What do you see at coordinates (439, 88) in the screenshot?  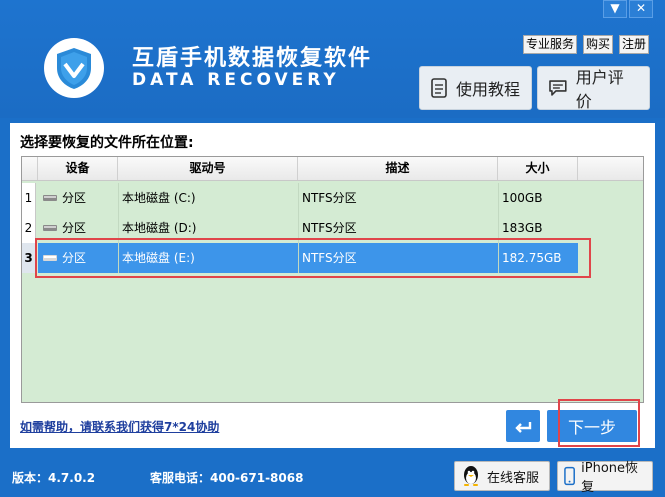 I see `document-icon` at bounding box center [439, 88].